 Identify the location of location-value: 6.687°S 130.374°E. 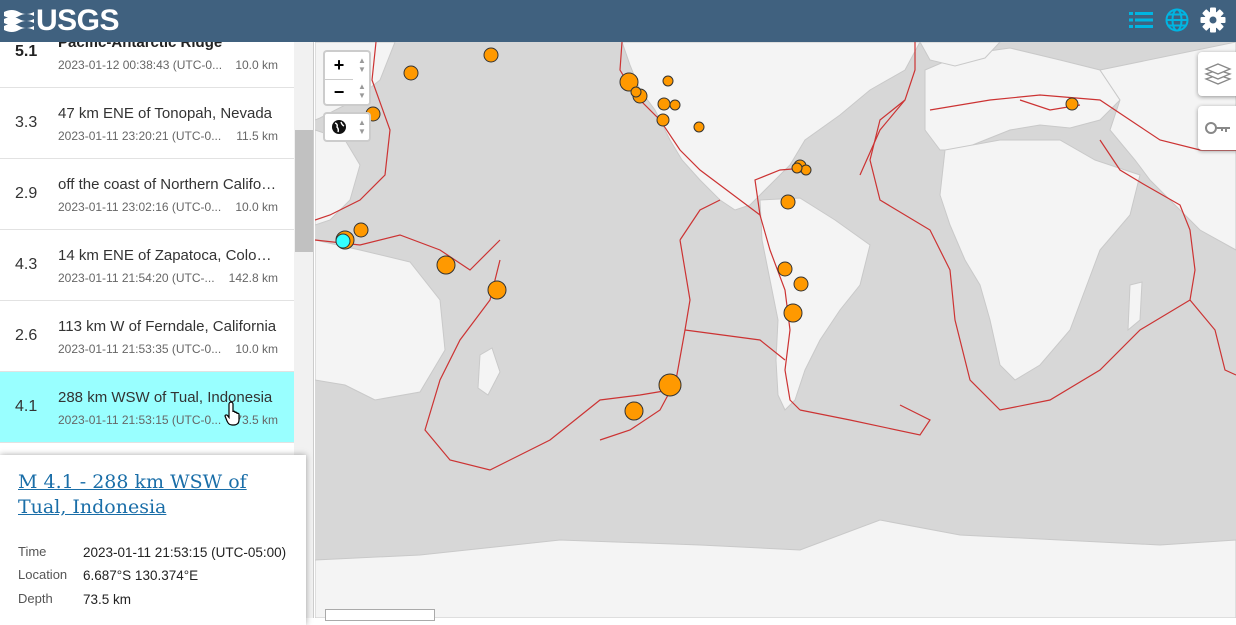
(141, 575).